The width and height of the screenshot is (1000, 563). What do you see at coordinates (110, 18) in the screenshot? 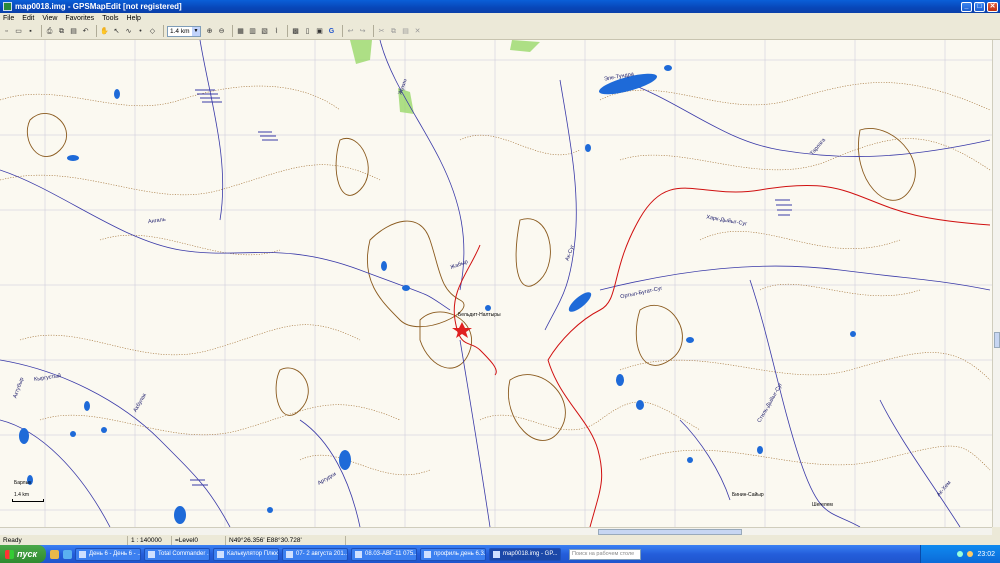
I see `menu-tools: Tools` at bounding box center [110, 18].